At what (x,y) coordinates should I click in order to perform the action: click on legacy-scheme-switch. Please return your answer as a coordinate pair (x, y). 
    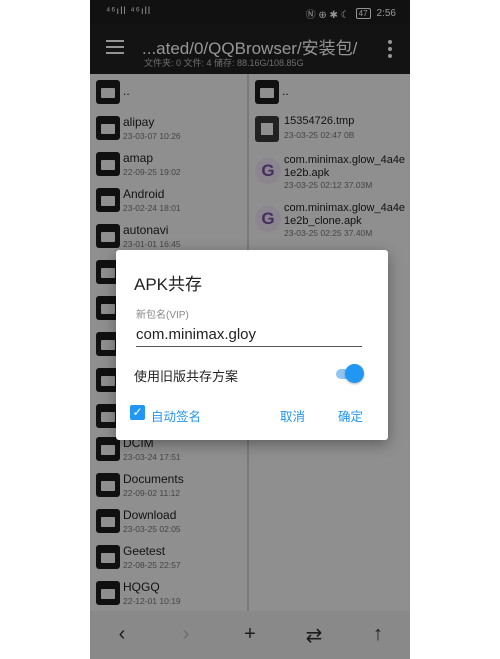
    Looking at the image, I should click on (349, 373).